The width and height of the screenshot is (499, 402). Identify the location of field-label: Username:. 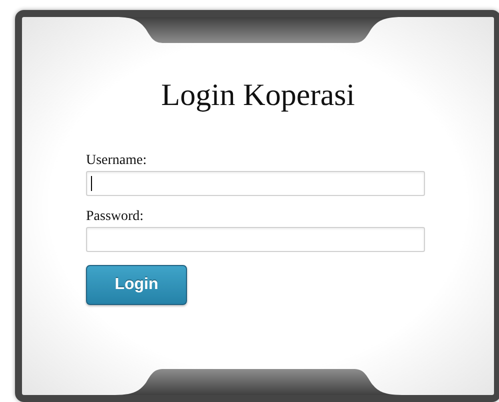
(116, 161).